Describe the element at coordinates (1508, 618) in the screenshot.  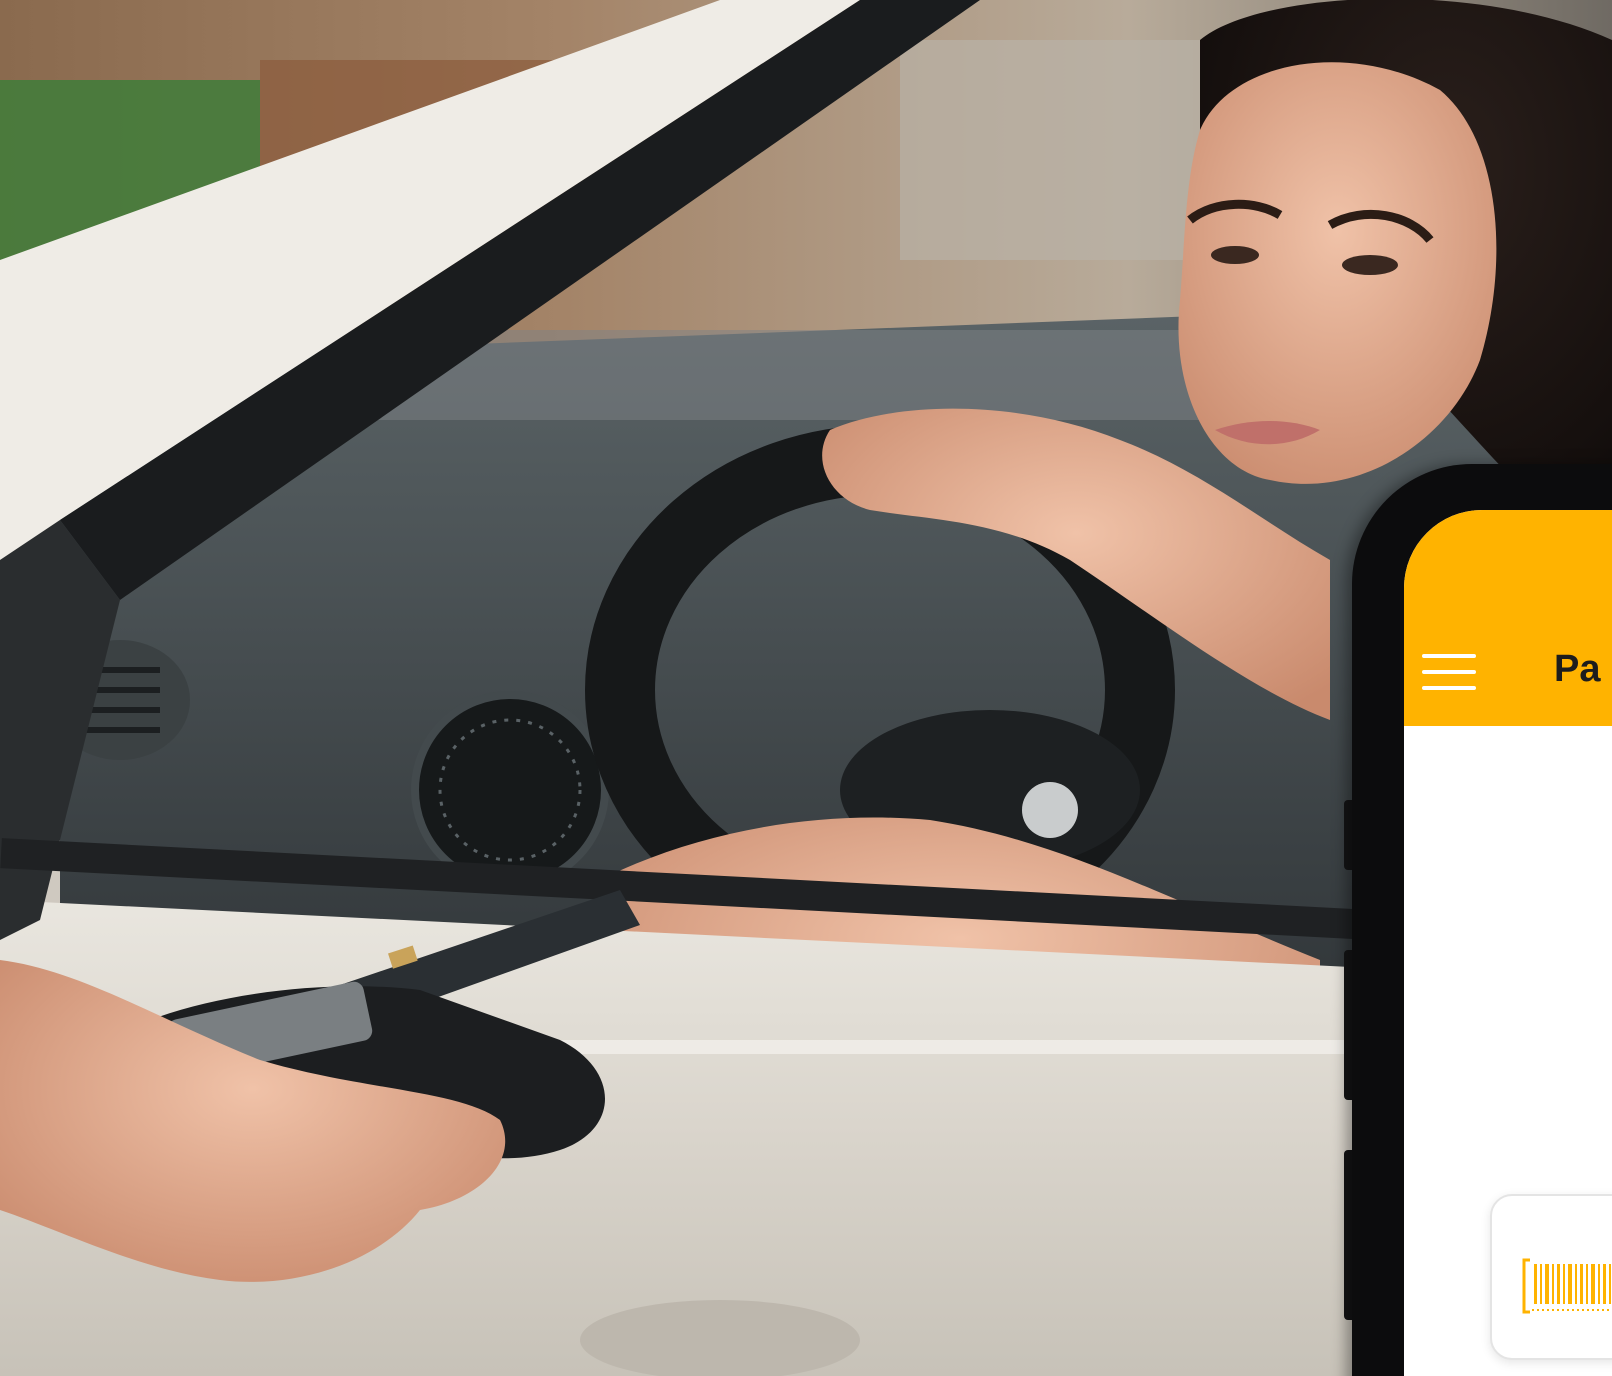
I see `app-header-bar: Pa` at that location.